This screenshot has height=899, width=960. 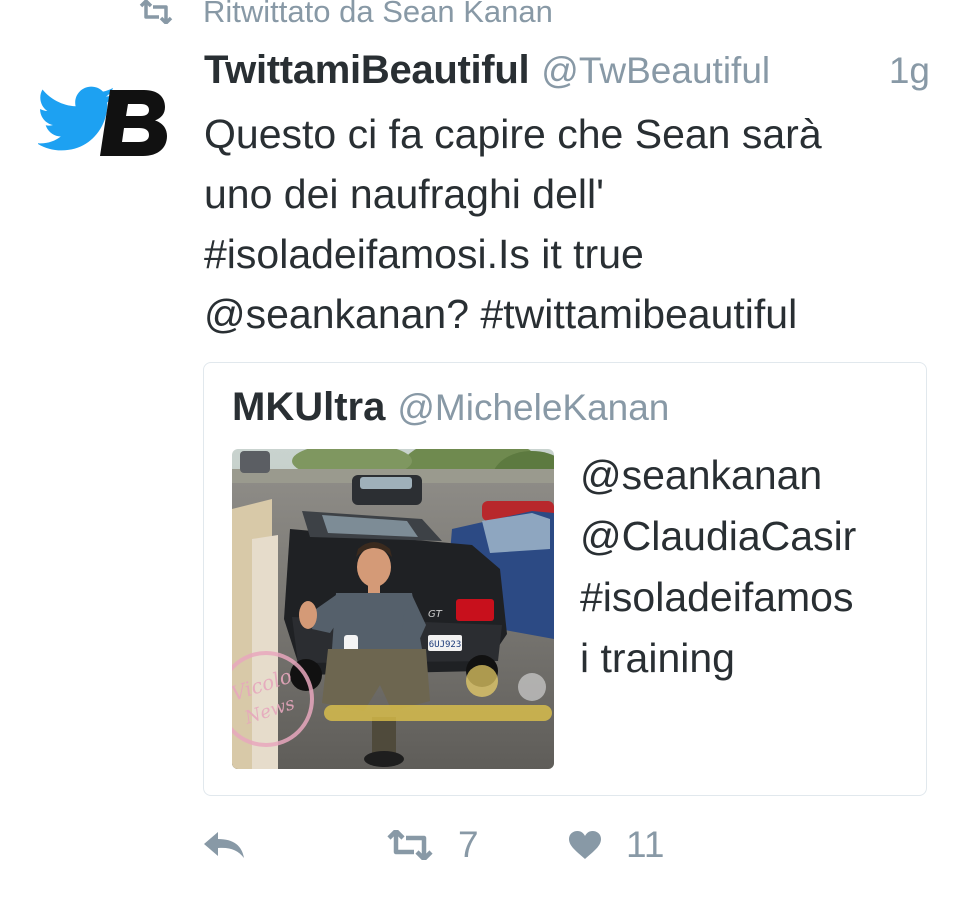 I want to click on like-count: 11, so click(x=645, y=844).